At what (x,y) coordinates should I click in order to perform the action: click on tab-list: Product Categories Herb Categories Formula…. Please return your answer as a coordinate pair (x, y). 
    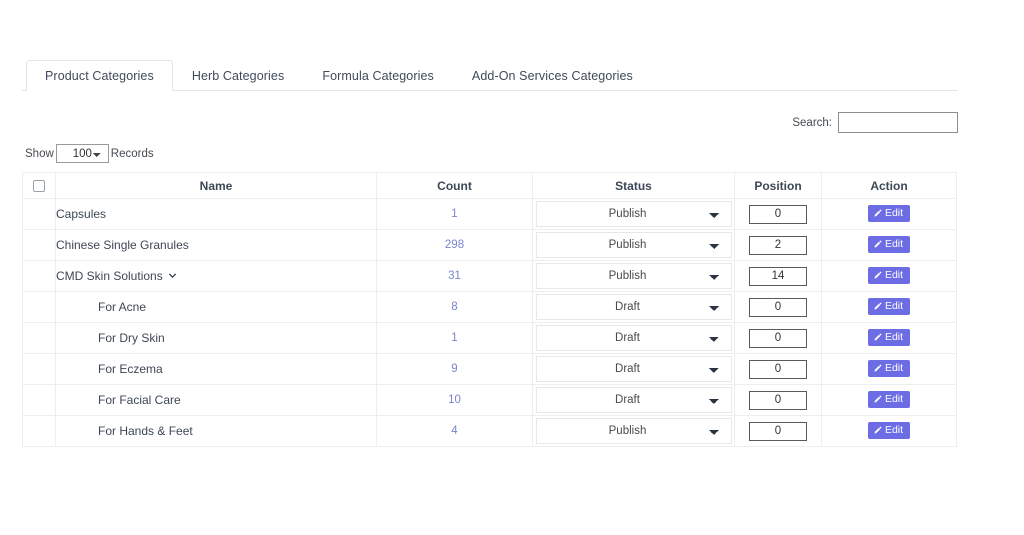
    Looking at the image, I should click on (490, 76).